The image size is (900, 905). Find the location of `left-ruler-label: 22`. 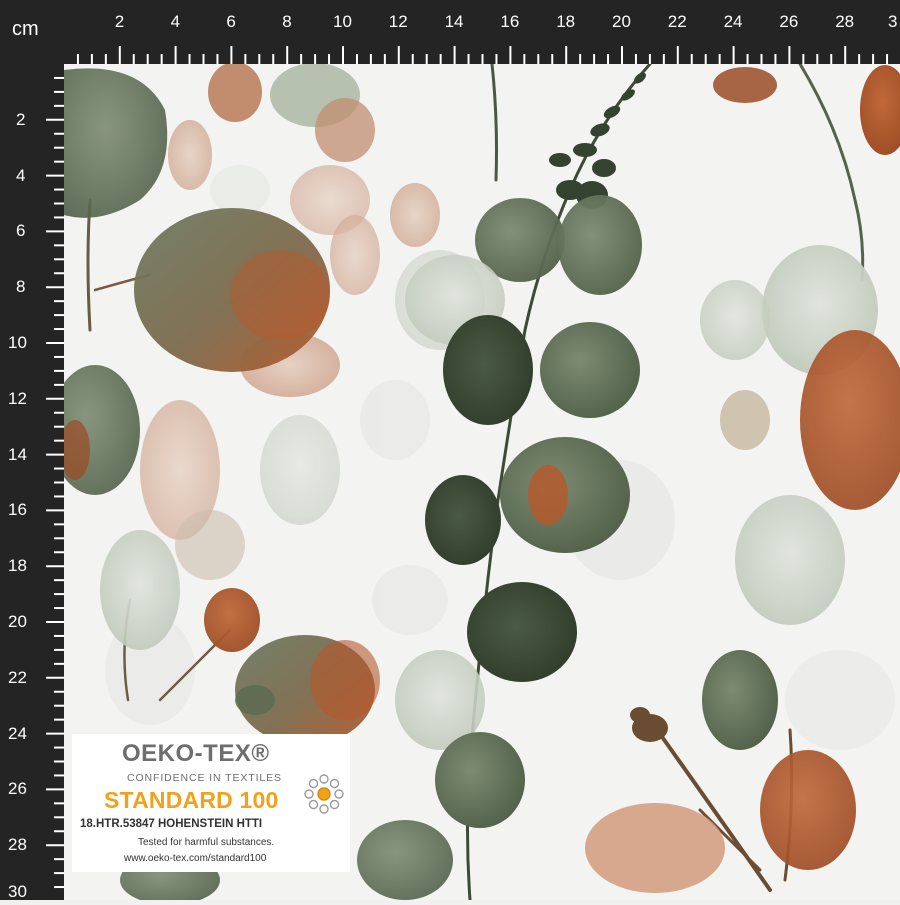

left-ruler-label: 22 is located at coordinates (17, 677).